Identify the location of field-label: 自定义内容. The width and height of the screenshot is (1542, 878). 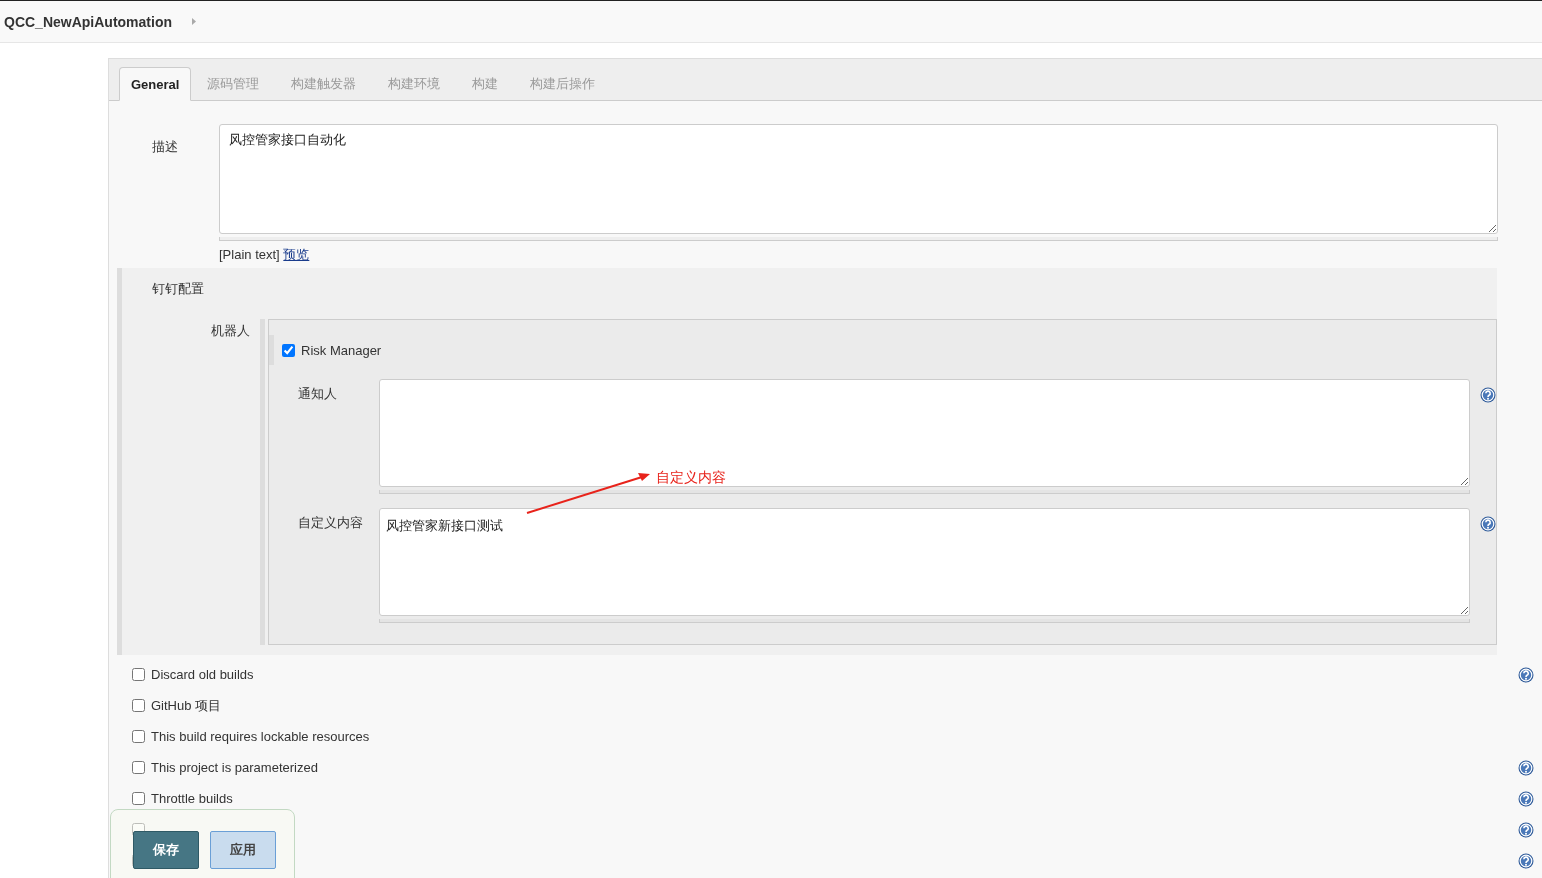
(330, 523).